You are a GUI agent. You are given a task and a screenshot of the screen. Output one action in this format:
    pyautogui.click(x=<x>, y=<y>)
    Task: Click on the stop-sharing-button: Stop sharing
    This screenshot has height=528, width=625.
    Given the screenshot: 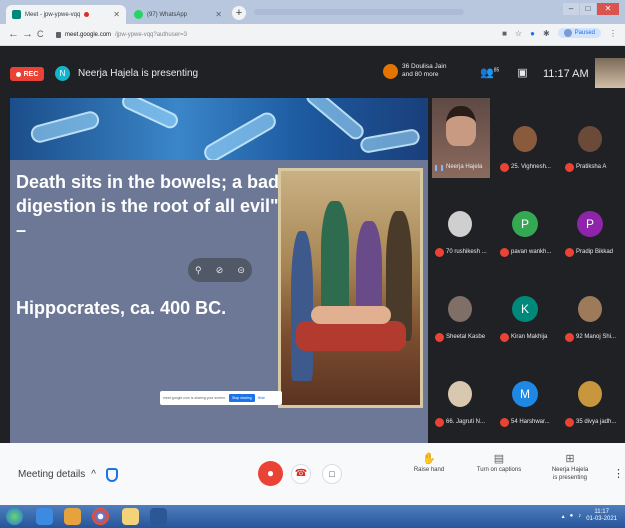 What is the action you would take?
    pyautogui.click(x=242, y=398)
    